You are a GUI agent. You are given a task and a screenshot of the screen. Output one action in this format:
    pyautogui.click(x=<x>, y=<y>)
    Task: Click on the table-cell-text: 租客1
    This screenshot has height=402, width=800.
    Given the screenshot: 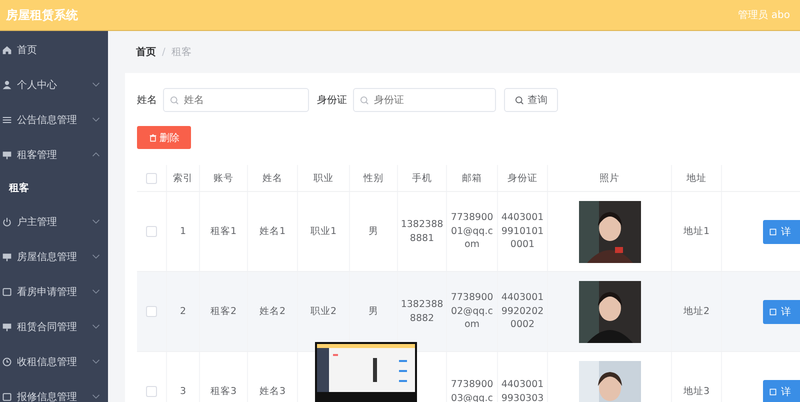 What is the action you would take?
    pyautogui.click(x=223, y=231)
    